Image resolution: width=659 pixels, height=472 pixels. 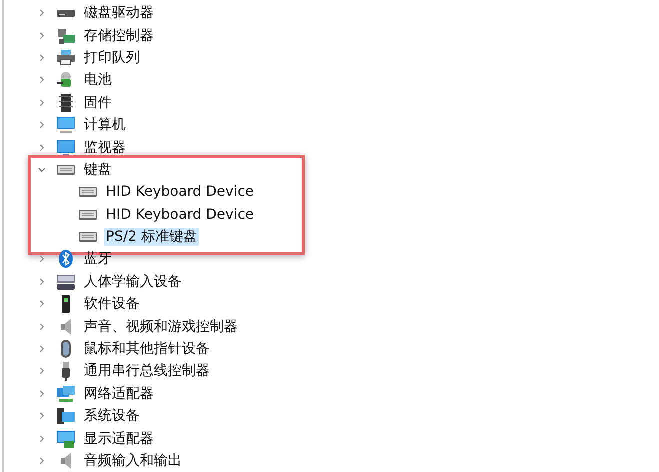 What do you see at coordinates (98, 80) in the screenshot?
I see `tree-item: 电池` at bounding box center [98, 80].